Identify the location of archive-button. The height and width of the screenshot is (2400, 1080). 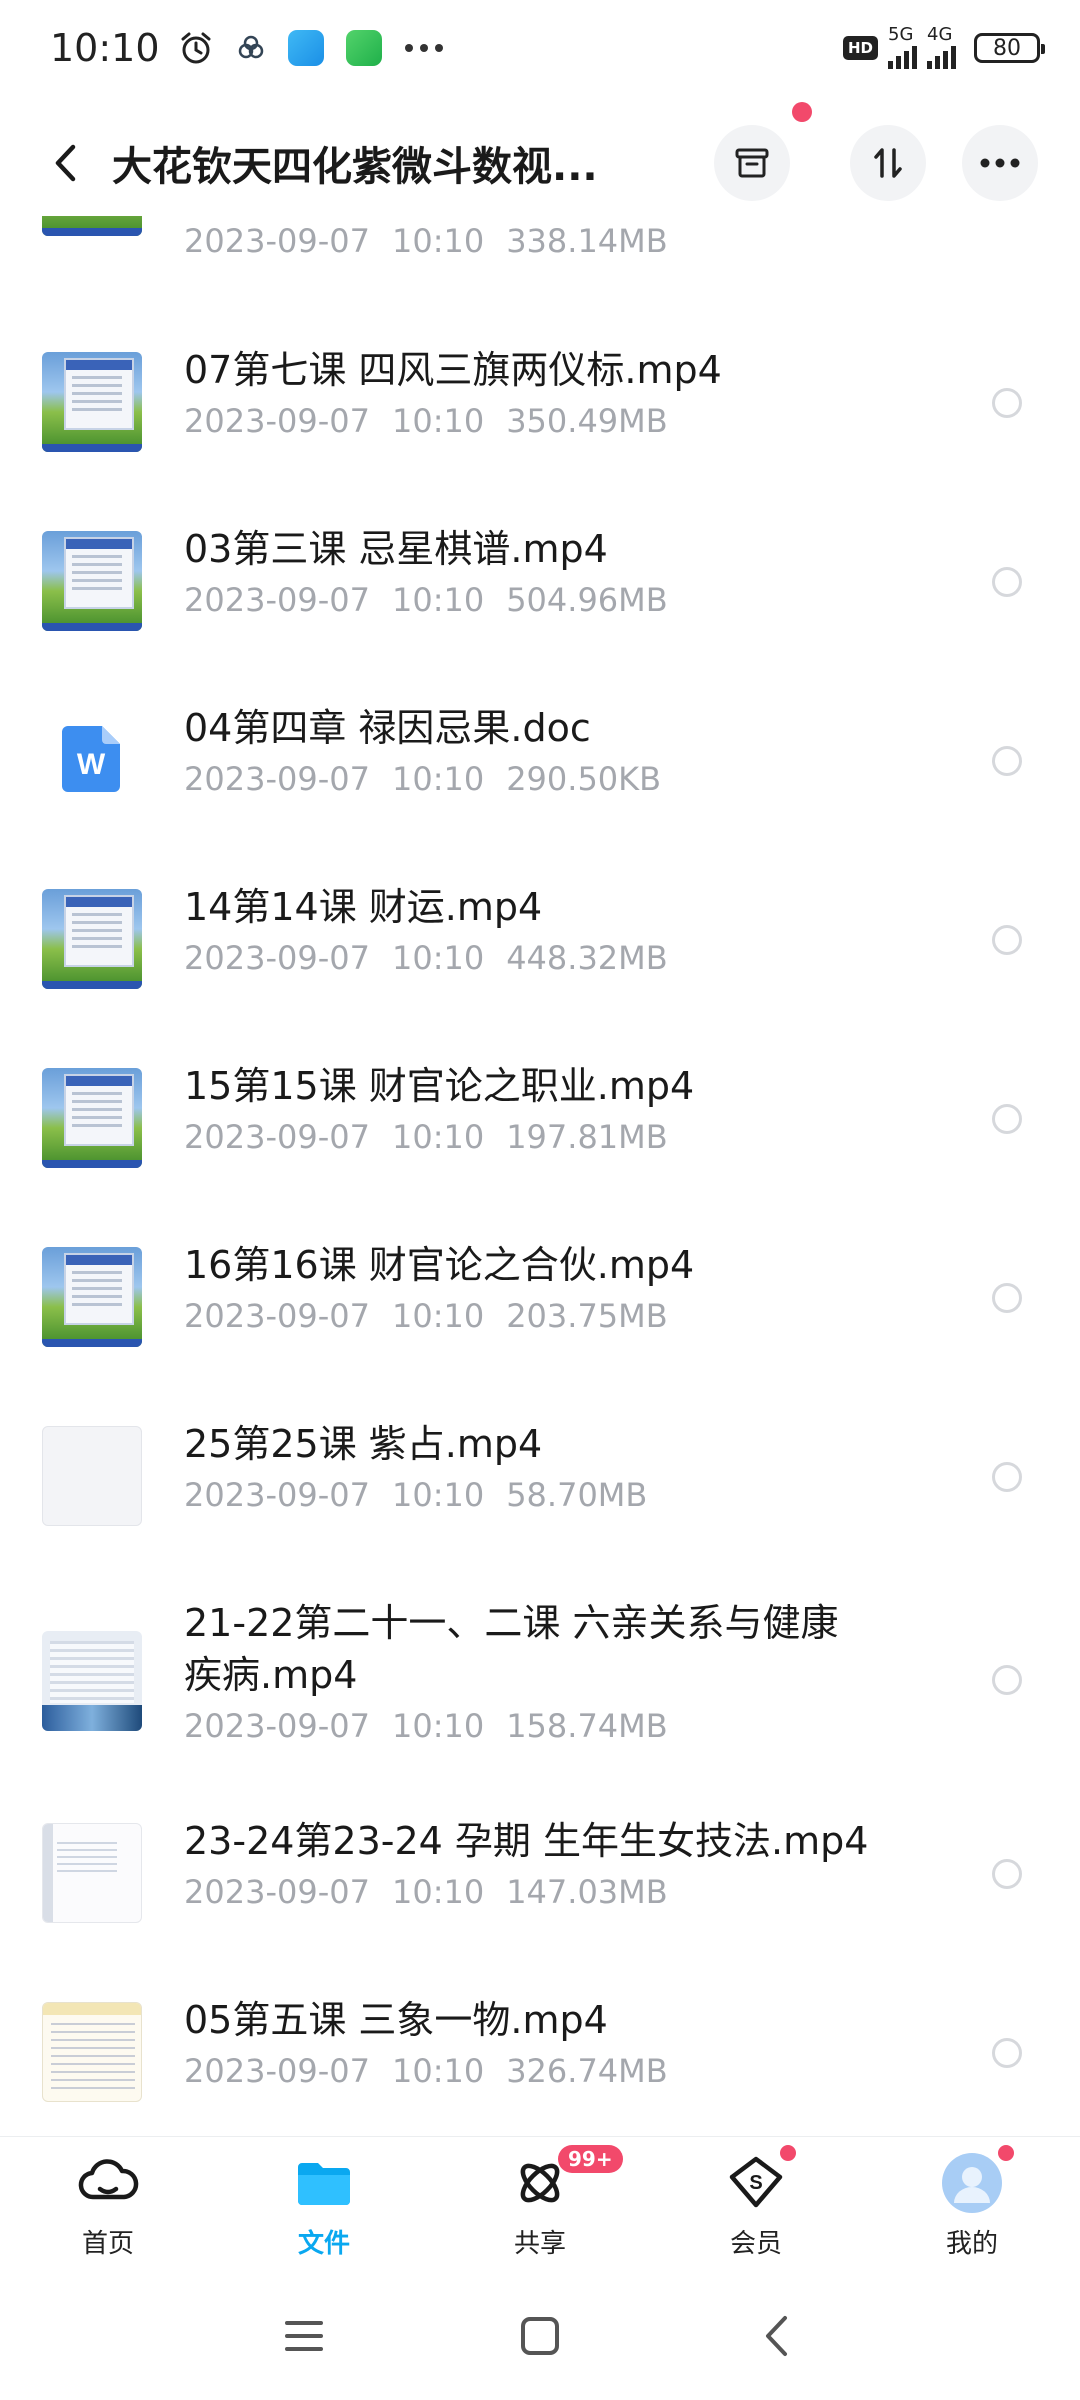
(752, 163).